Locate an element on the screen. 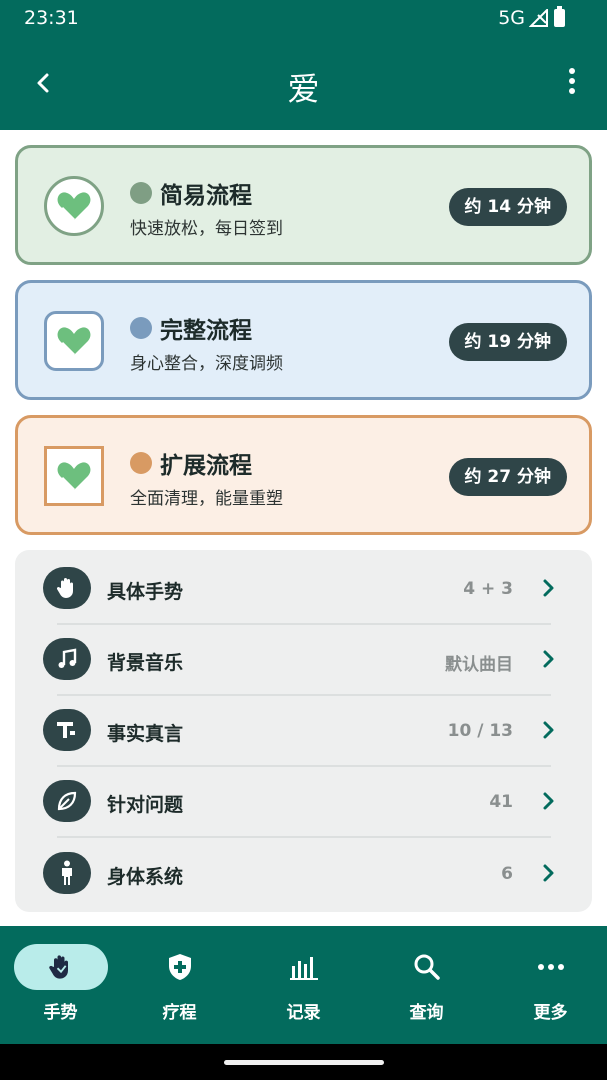  flow-name: 完整流程 is located at coordinates (206, 331).